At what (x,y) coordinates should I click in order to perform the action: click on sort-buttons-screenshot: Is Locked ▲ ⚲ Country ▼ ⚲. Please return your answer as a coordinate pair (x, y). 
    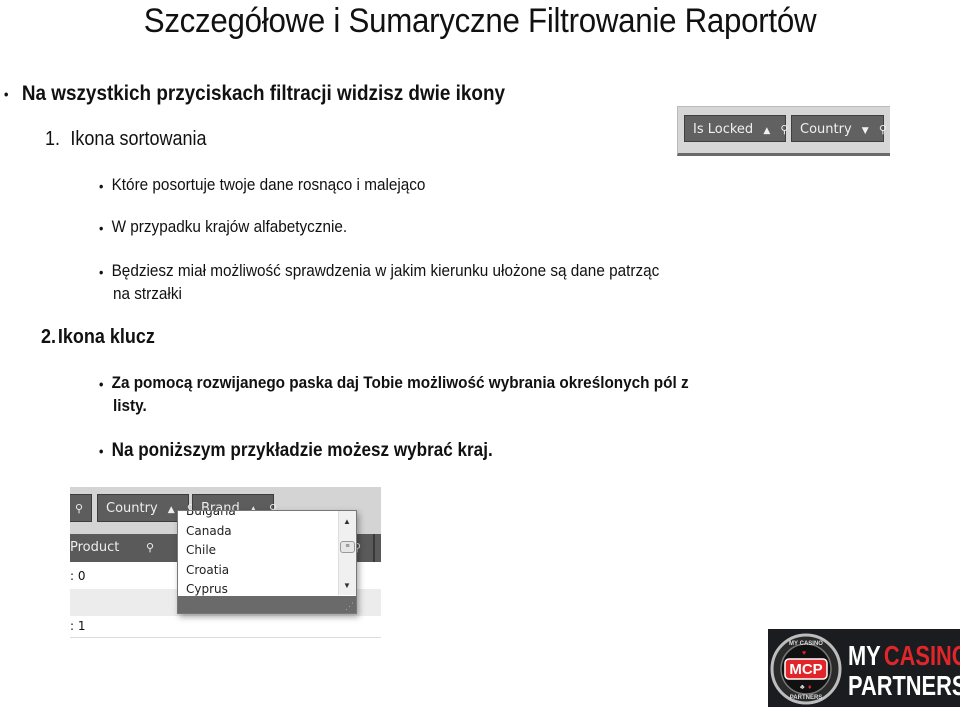
    Looking at the image, I should click on (783, 131).